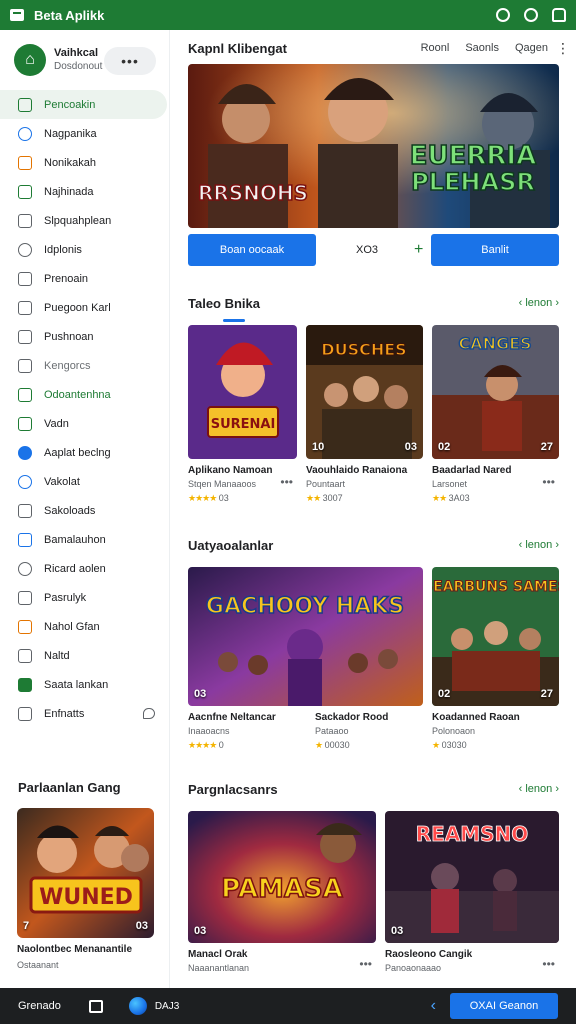  I want to click on sidebar-item-gift: Nahol Gfan, so click(84, 626).